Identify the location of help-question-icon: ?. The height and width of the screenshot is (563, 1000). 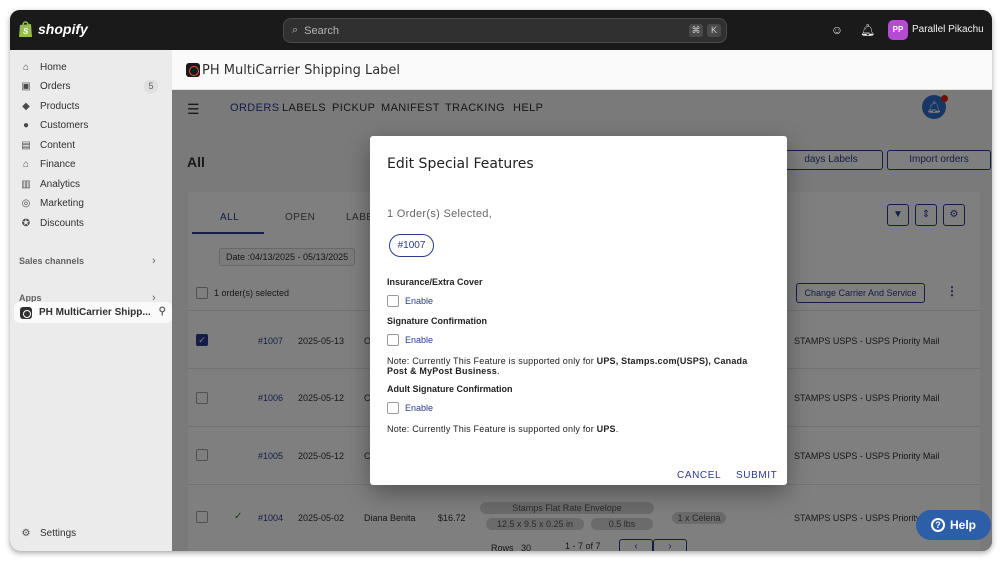
(937, 525).